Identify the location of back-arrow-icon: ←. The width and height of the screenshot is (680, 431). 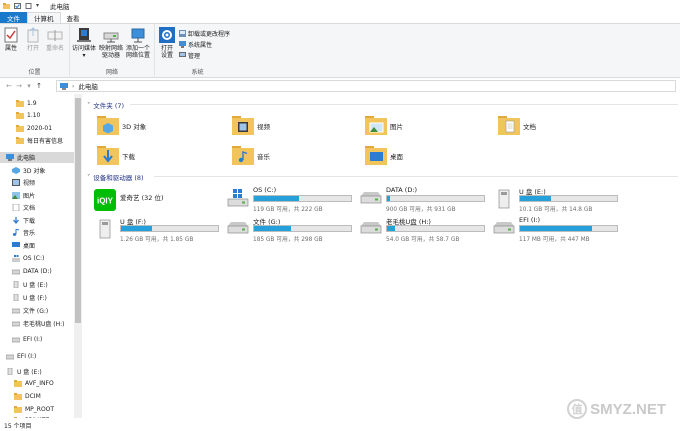
(9, 86).